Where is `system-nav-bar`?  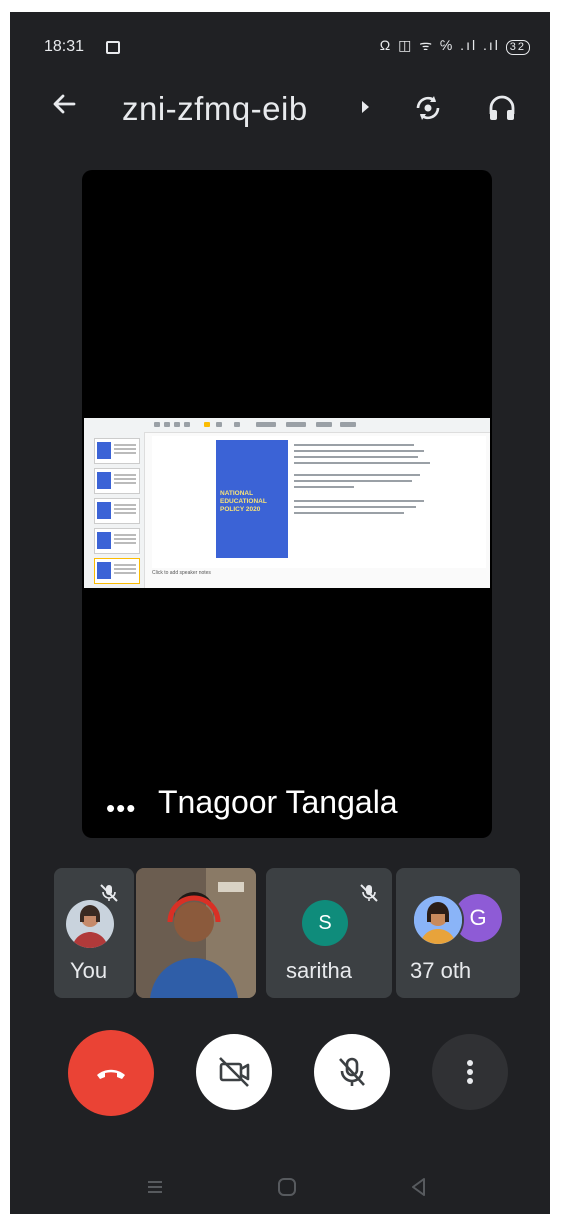 system-nav-bar is located at coordinates (280, 1187).